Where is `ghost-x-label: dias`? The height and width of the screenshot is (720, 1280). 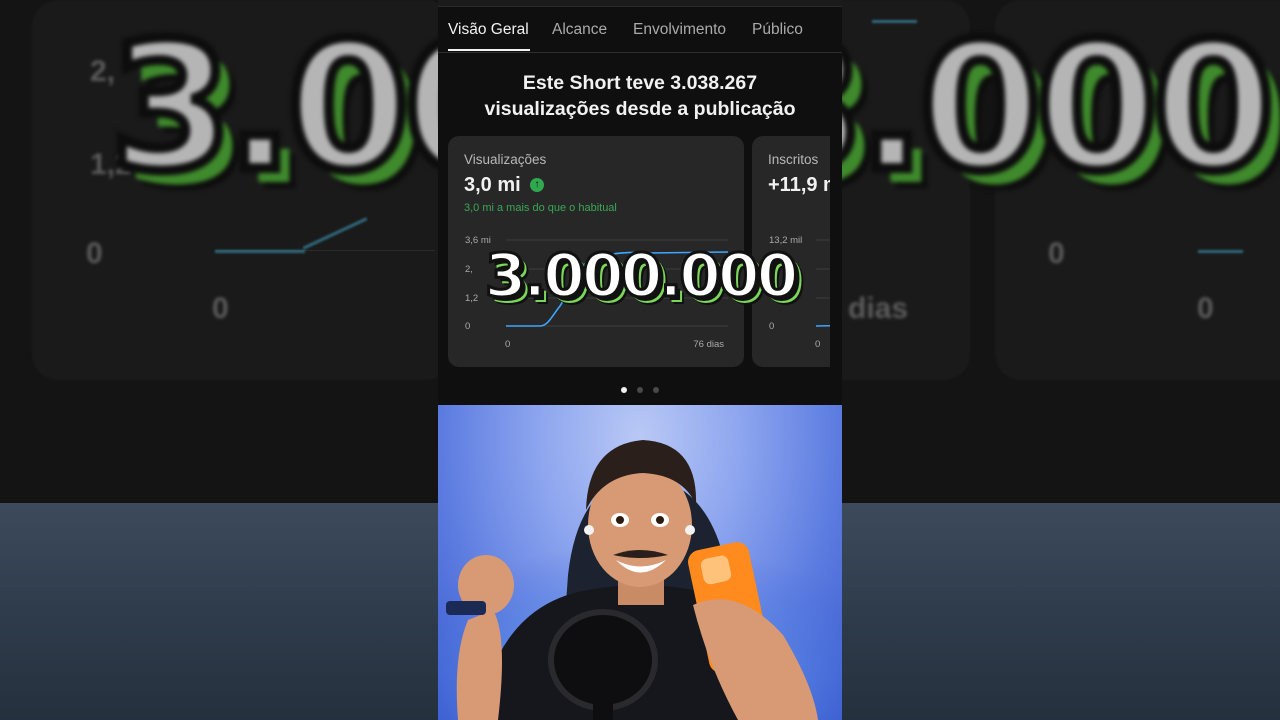
ghost-x-label: dias is located at coordinates (878, 308).